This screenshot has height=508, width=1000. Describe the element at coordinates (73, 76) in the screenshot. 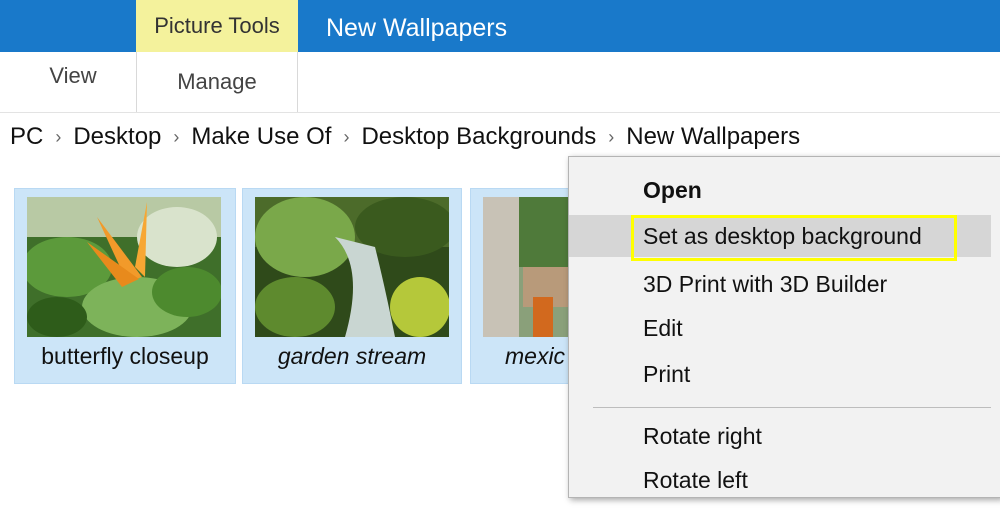

I see `tab-view: View` at that location.